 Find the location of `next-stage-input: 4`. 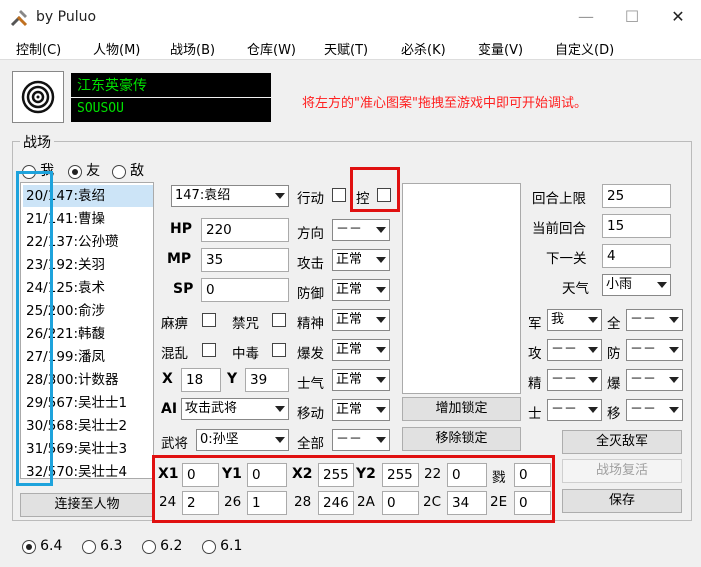

next-stage-input: 4 is located at coordinates (636, 256).